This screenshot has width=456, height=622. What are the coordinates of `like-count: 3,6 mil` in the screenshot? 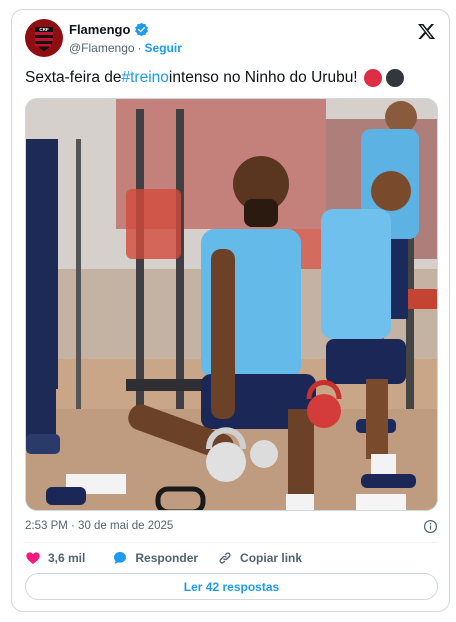 It's located at (67, 558).